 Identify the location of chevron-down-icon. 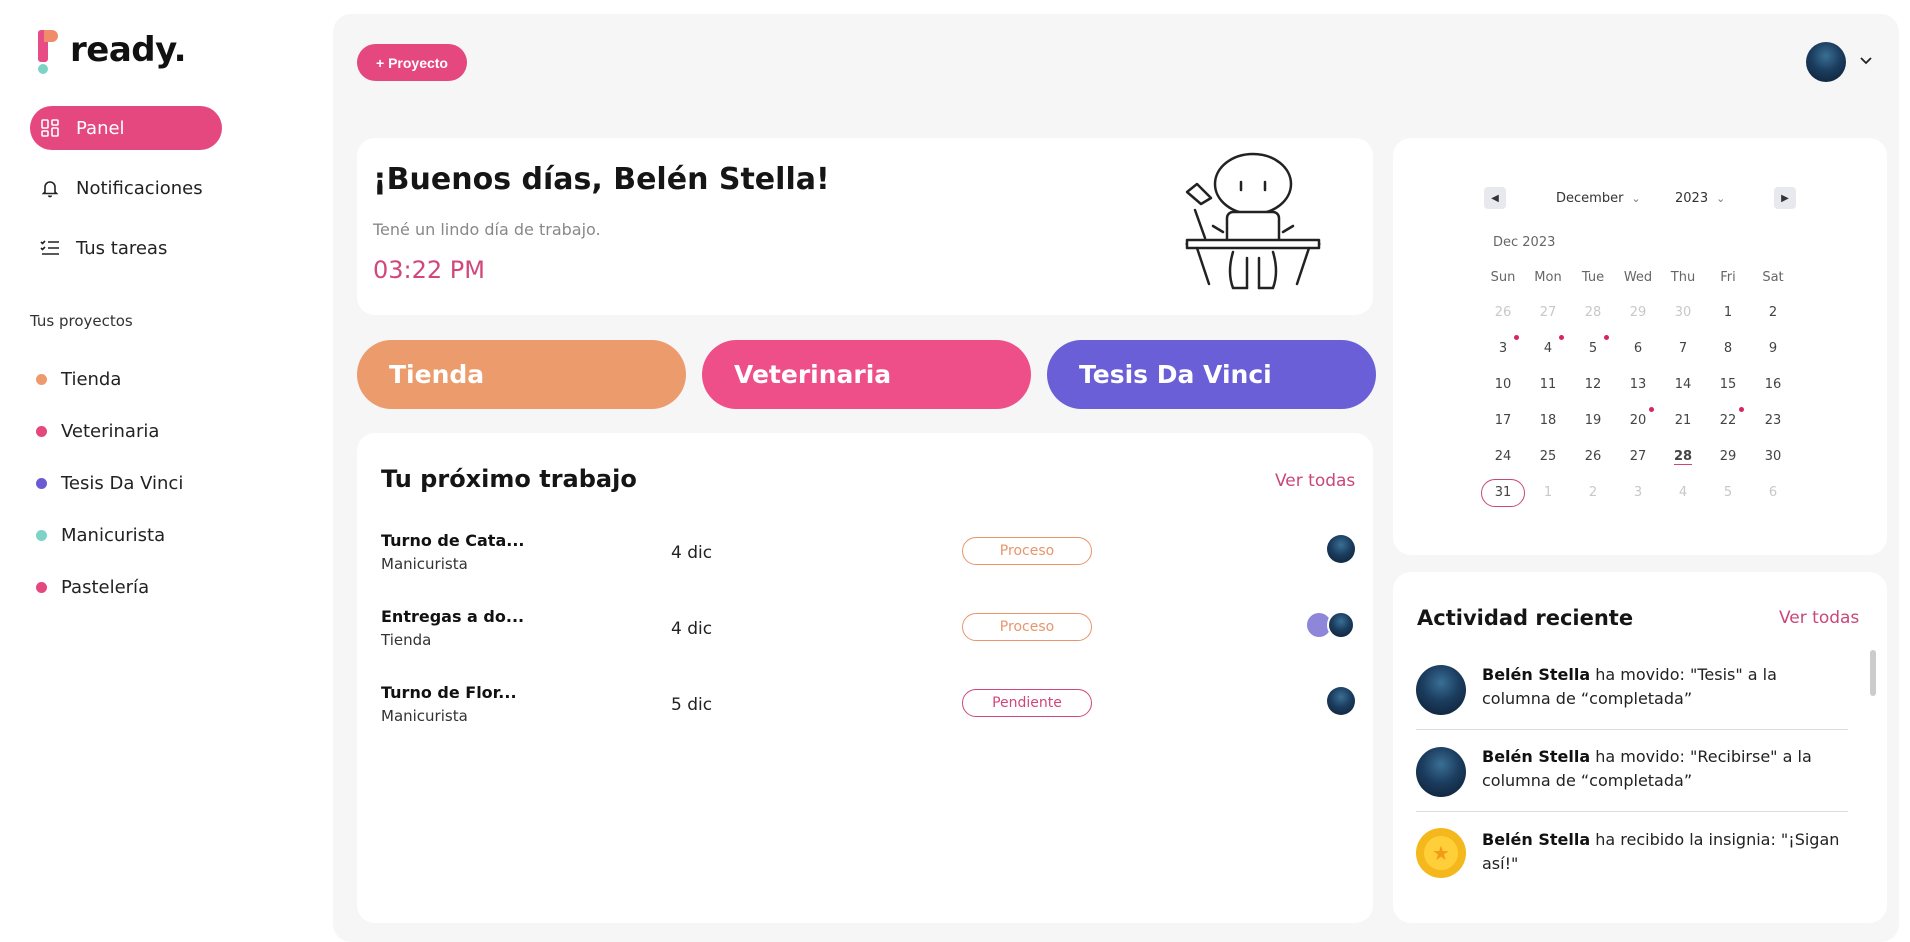
(1866, 62).